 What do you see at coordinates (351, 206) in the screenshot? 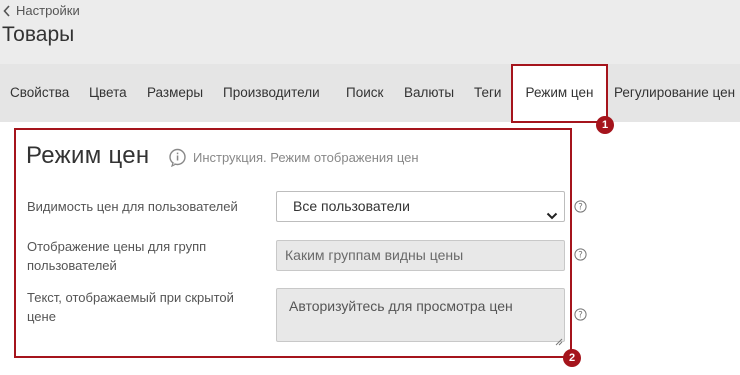
I see `visibility-select-value: Все пользователи` at bounding box center [351, 206].